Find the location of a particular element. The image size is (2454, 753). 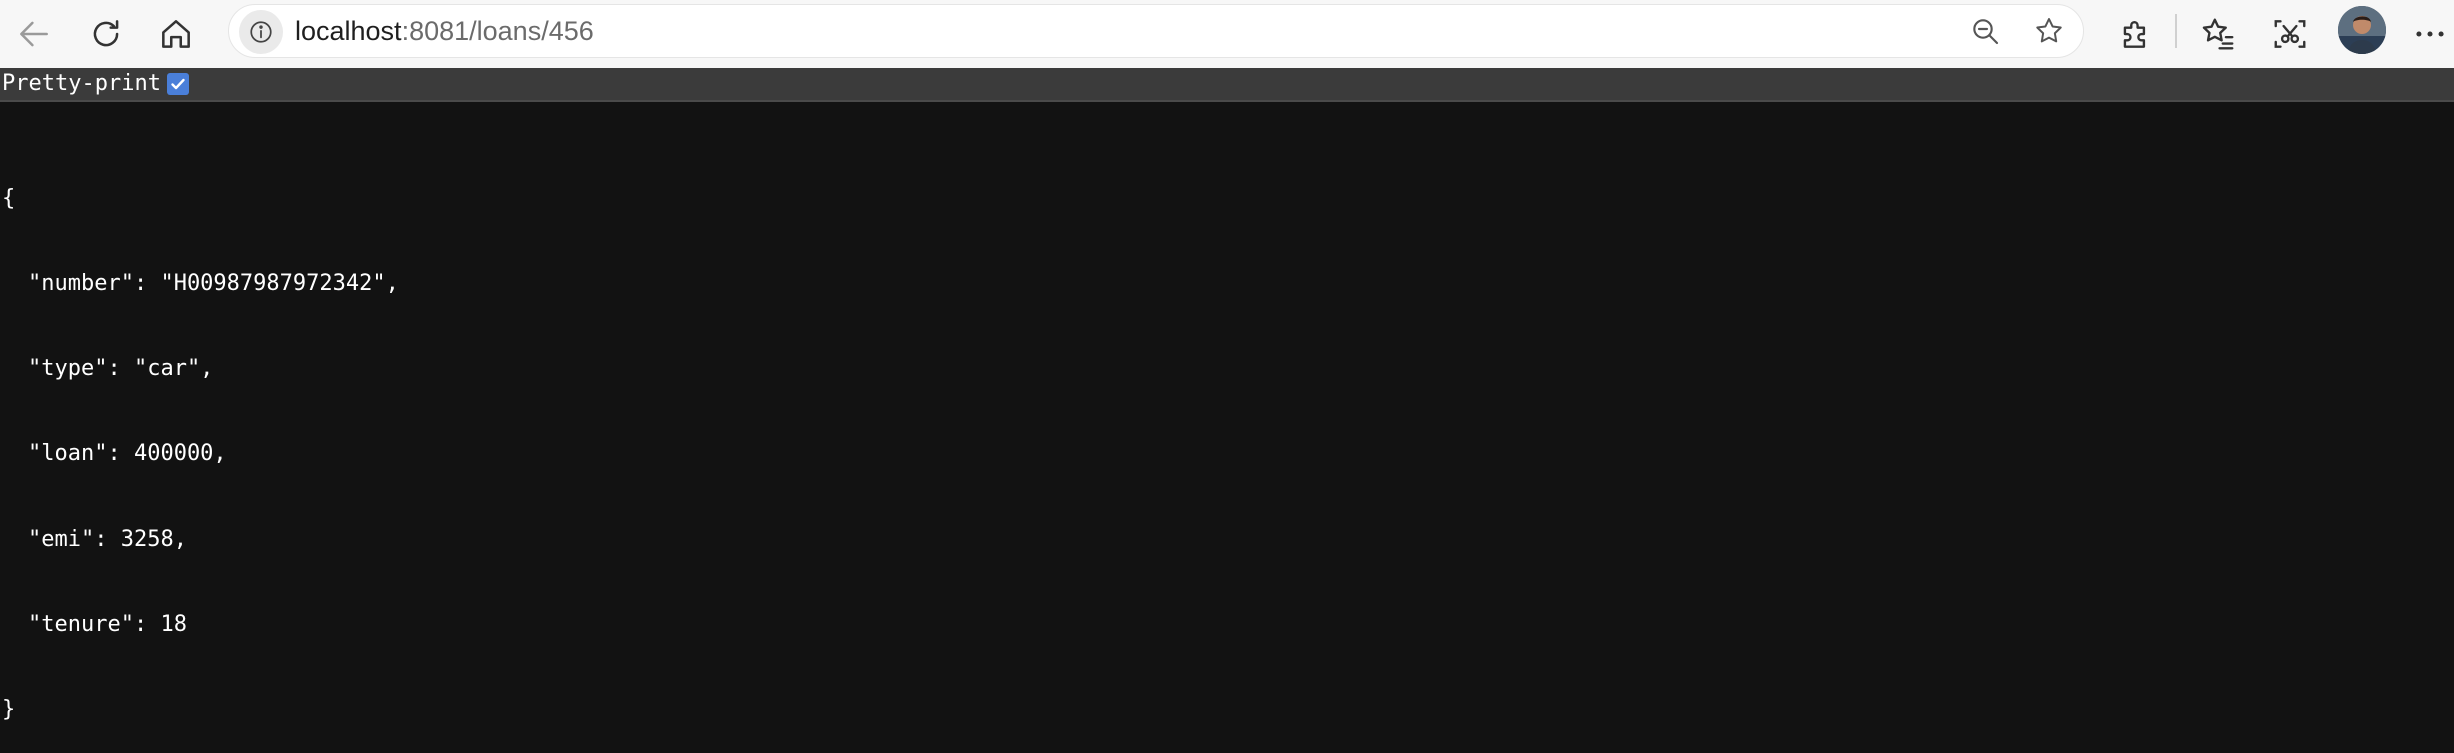

star-icon is located at coordinates (2049, 30).